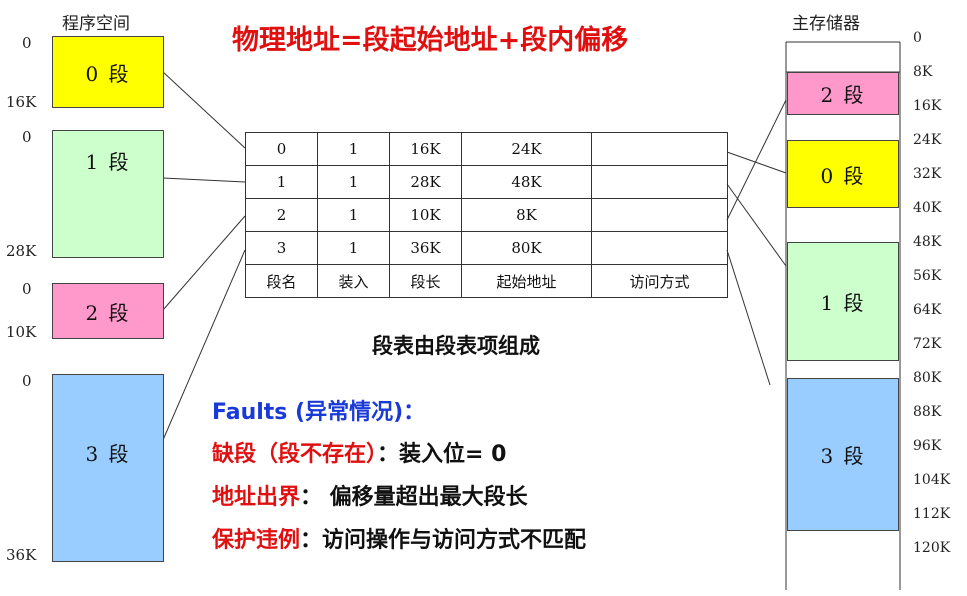 The height and width of the screenshot is (596, 967). What do you see at coordinates (927, 208) in the screenshot?
I see `memory-tick-label: 40K` at bounding box center [927, 208].